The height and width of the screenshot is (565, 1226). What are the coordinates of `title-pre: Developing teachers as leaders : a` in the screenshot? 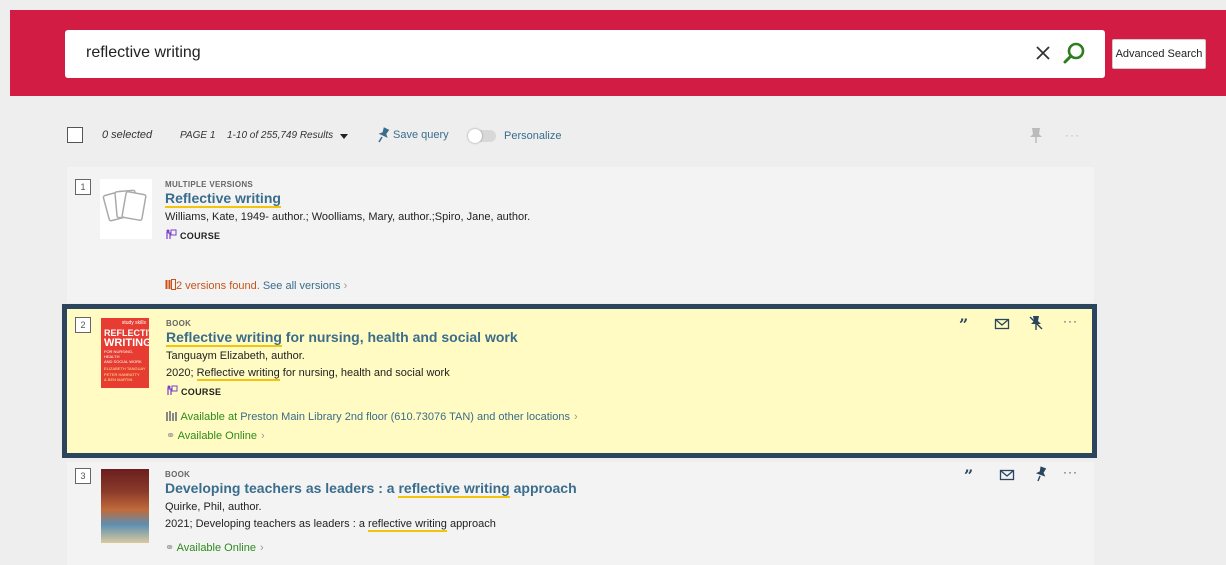 It's located at (281, 488).